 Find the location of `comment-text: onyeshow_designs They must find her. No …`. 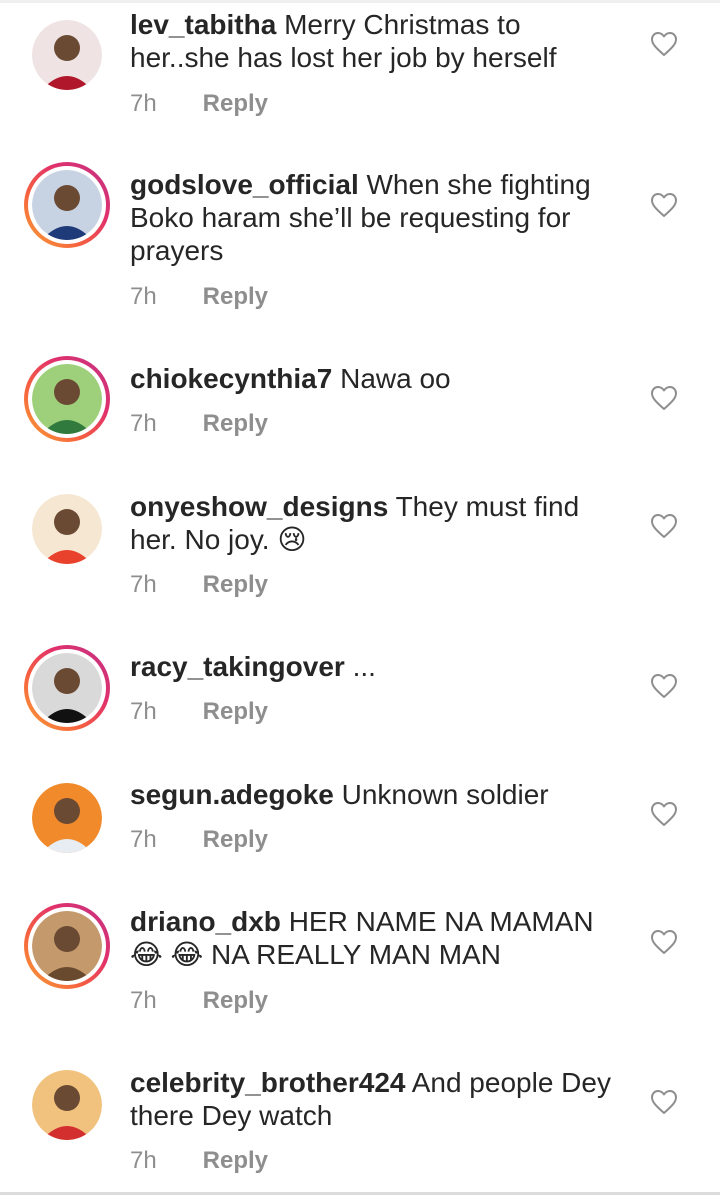

comment-text: onyeshow_designs They must find her. No … is located at coordinates (377, 523).